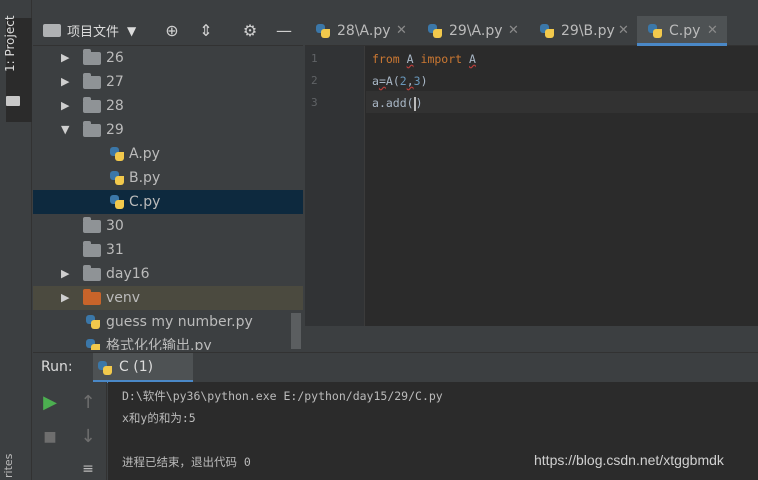  I want to click on keyword: import, so click(441, 59).